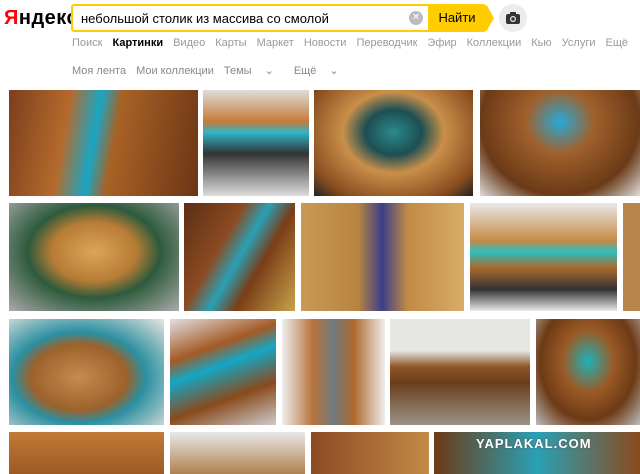 Image resolution: width=640 pixels, height=474 pixels. What do you see at coordinates (494, 43) in the screenshot?
I see `nav-collections: Коллекции` at bounding box center [494, 43].